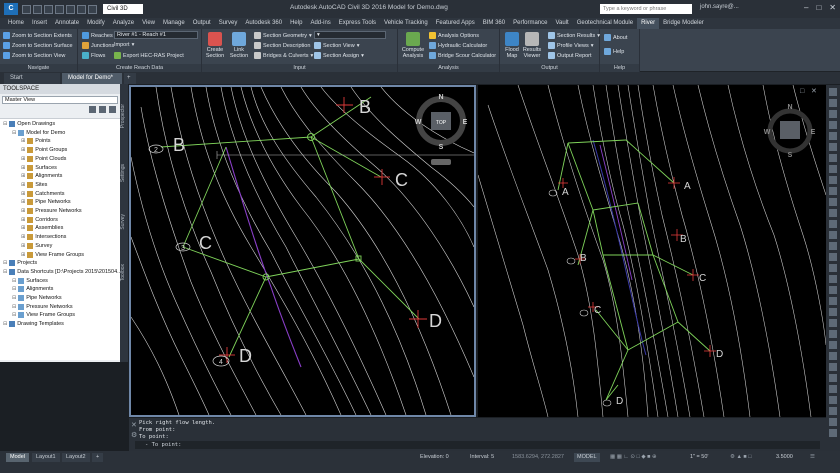  What do you see at coordinates (43, 237) in the screenshot?
I see `tree-item: ⊞ Intersections` at bounding box center [43, 237].